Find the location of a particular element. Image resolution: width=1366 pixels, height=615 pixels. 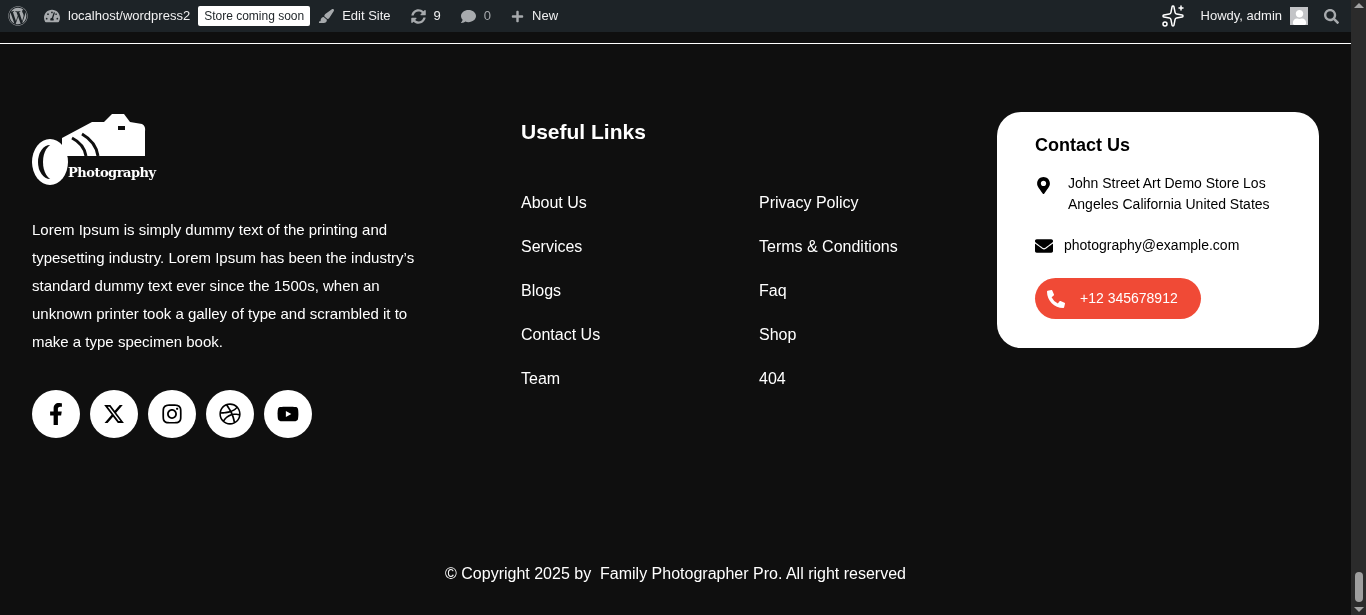

wordpress-logo-icon is located at coordinates (18, 16).